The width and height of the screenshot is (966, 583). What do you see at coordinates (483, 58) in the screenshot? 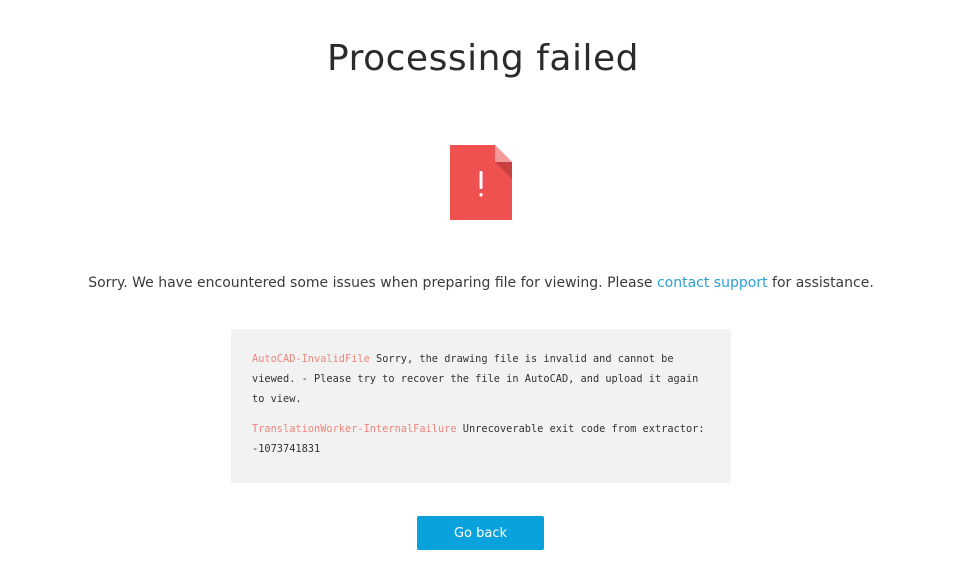
I see `page-title: Processing failed` at bounding box center [483, 58].